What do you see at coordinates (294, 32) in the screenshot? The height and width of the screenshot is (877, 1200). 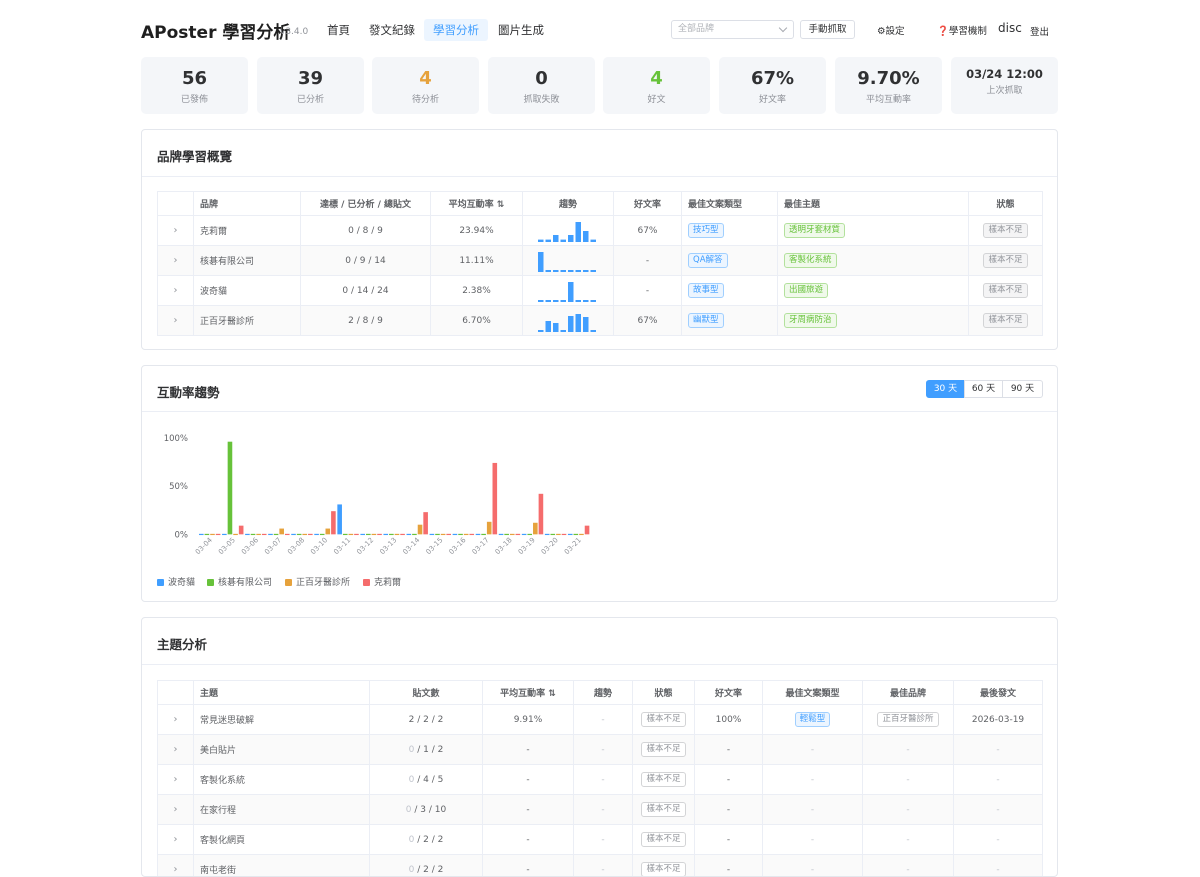 I see `version-label: v3.4.0` at bounding box center [294, 32].